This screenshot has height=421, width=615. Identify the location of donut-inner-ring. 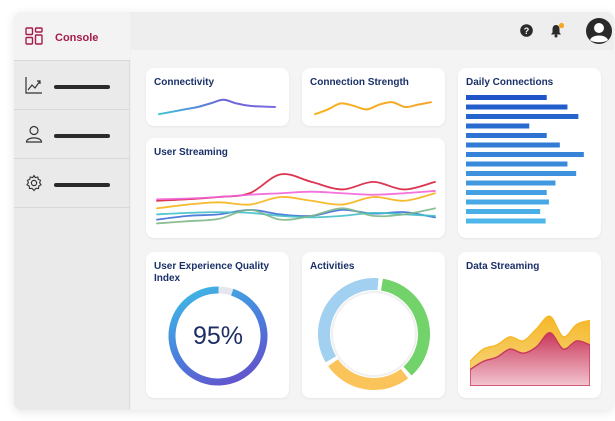
(374, 334).